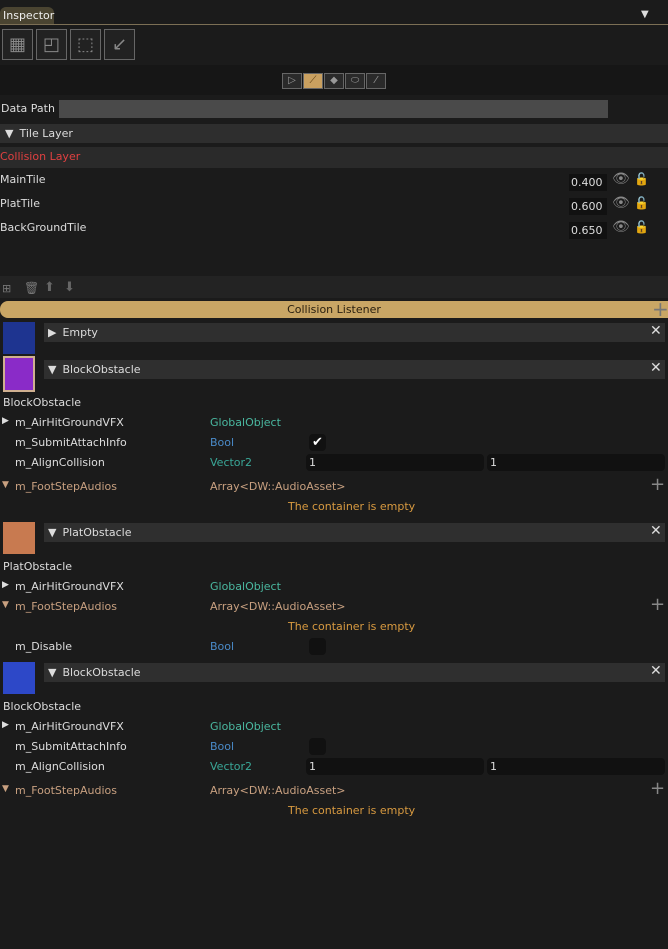 The width and height of the screenshot is (668, 949). What do you see at coordinates (119, 44) in the screenshot?
I see `import-icon: ↙` at bounding box center [119, 44].